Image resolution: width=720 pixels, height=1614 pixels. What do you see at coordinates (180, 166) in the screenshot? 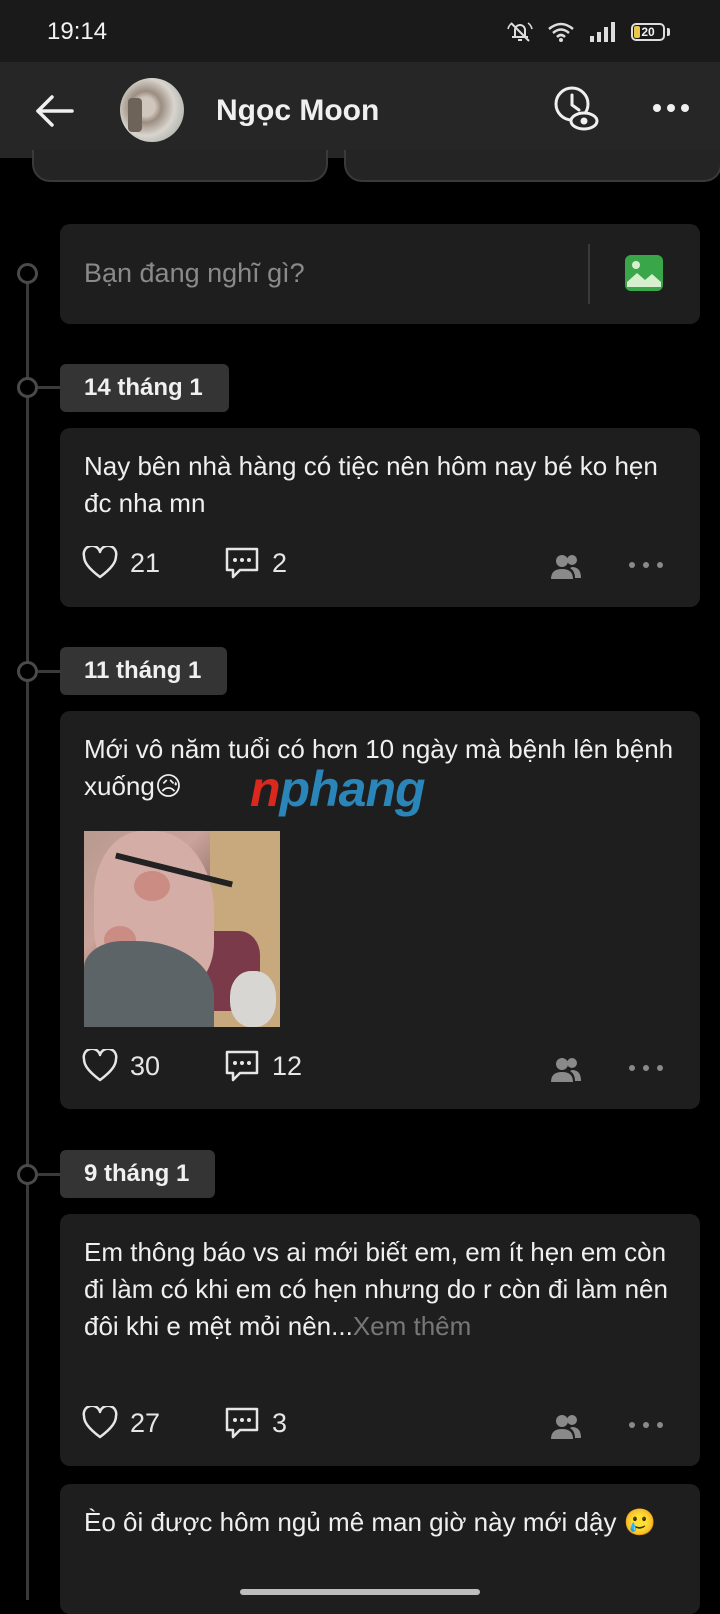
I see `tab-left` at bounding box center [180, 166].